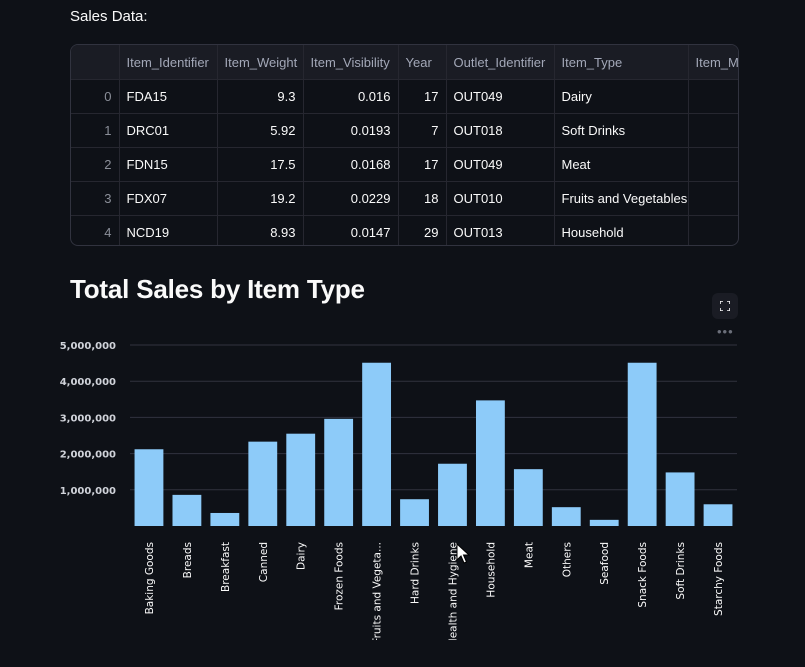  I want to click on fullscreen-button, so click(725, 306).